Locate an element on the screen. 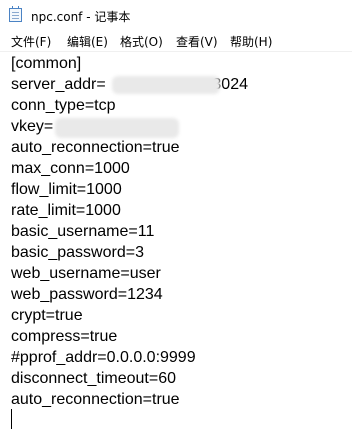  text-line: disconnect_timeout=60 is located at coordinates (93, 378).